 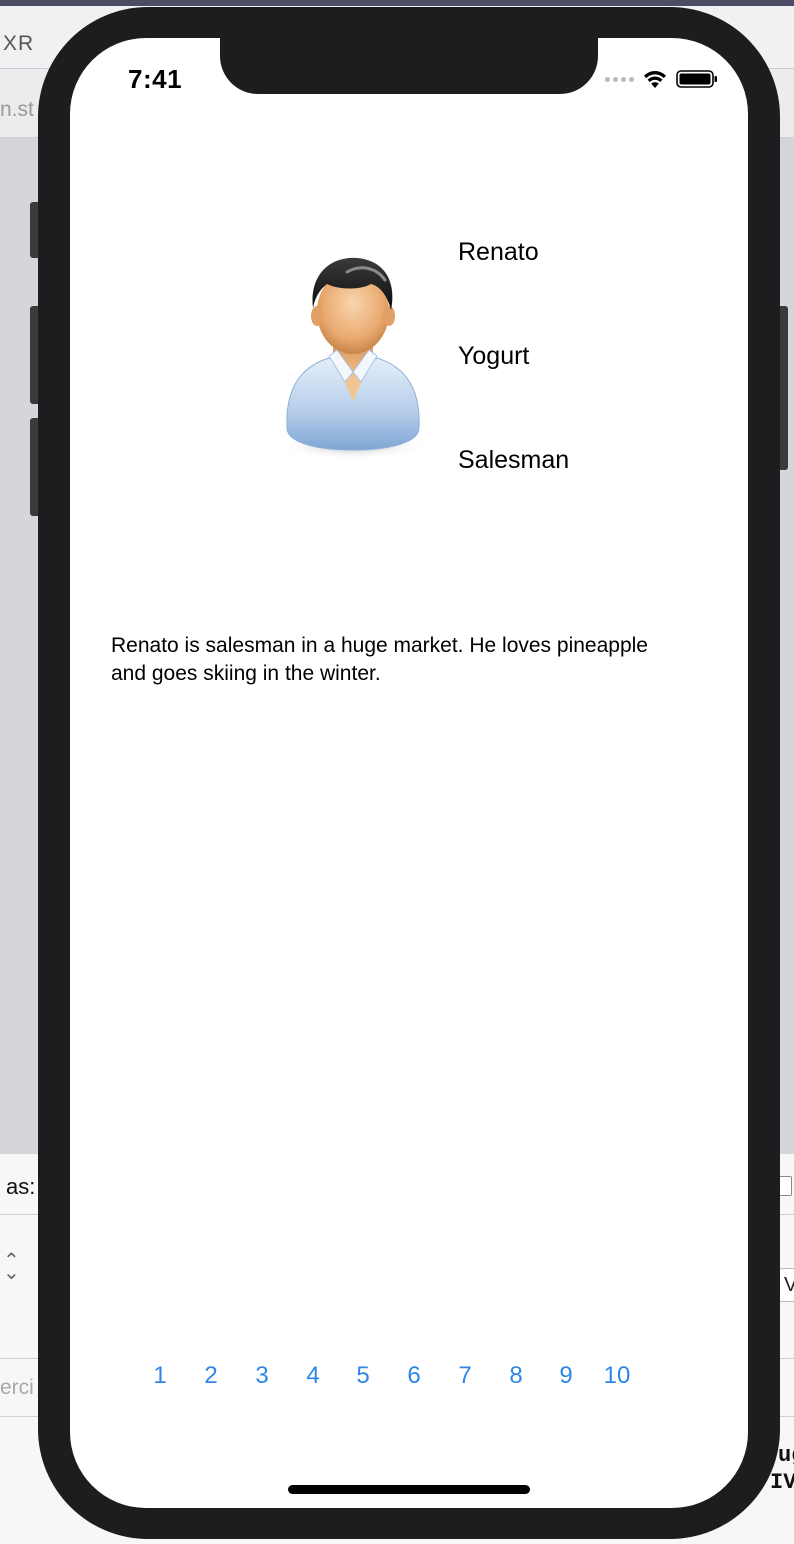 What do you see at coordinates (160, 1376) in the screenshot?
I see `page-link-1: 1` at bounding box center [160, 1376].